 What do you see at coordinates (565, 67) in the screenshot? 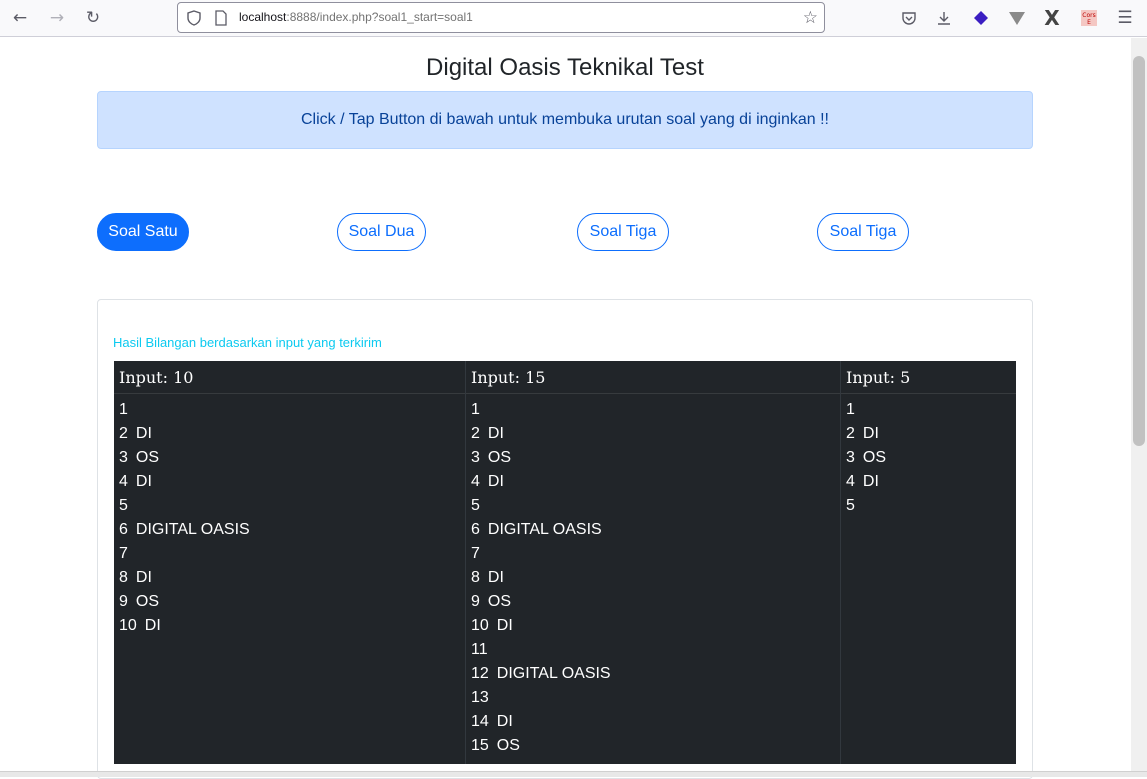
I see `page-title: Digital Oasis Teknikal Test` at bounding box center [565, 67].